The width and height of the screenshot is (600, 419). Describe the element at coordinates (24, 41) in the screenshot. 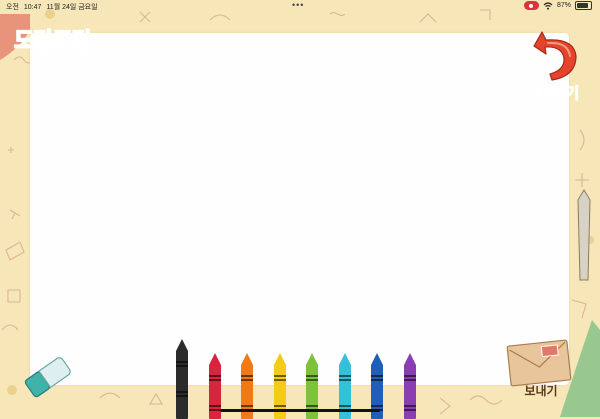

I see `logo-char-1: 도` at that location.